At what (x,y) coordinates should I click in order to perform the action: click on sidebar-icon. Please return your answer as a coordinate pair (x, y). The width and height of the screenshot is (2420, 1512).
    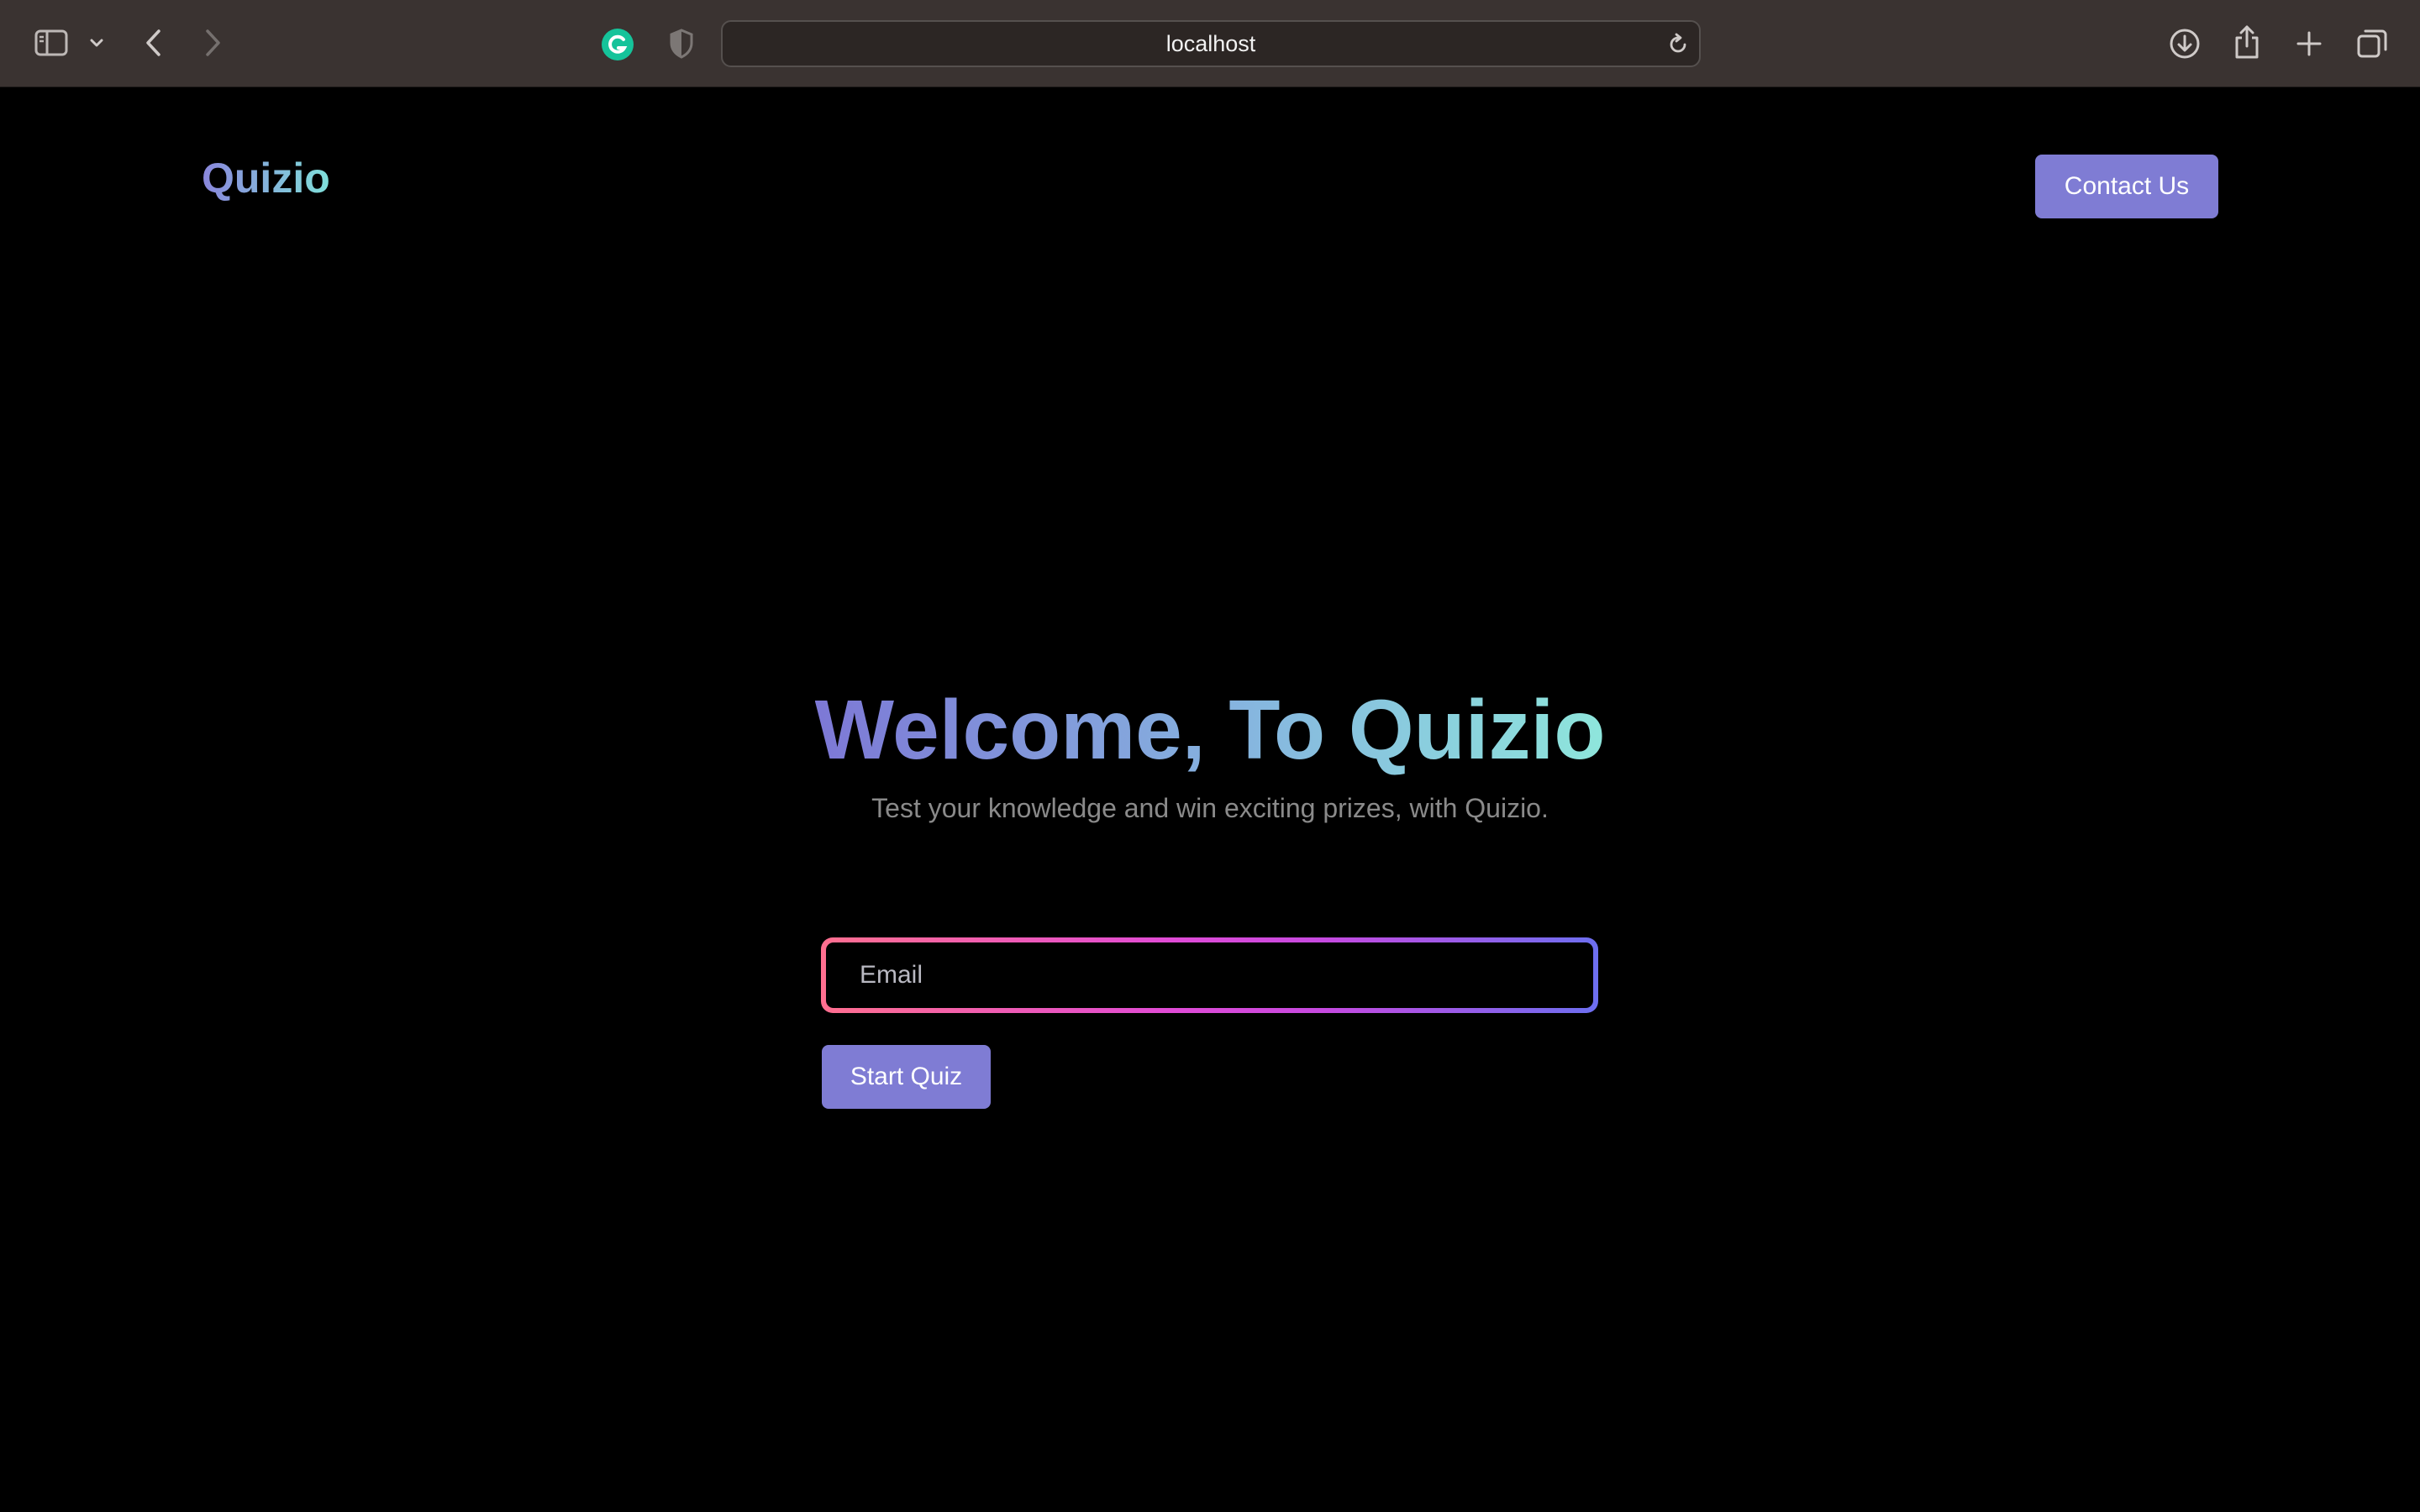
    Looking at the image, I should click on (51, 42).